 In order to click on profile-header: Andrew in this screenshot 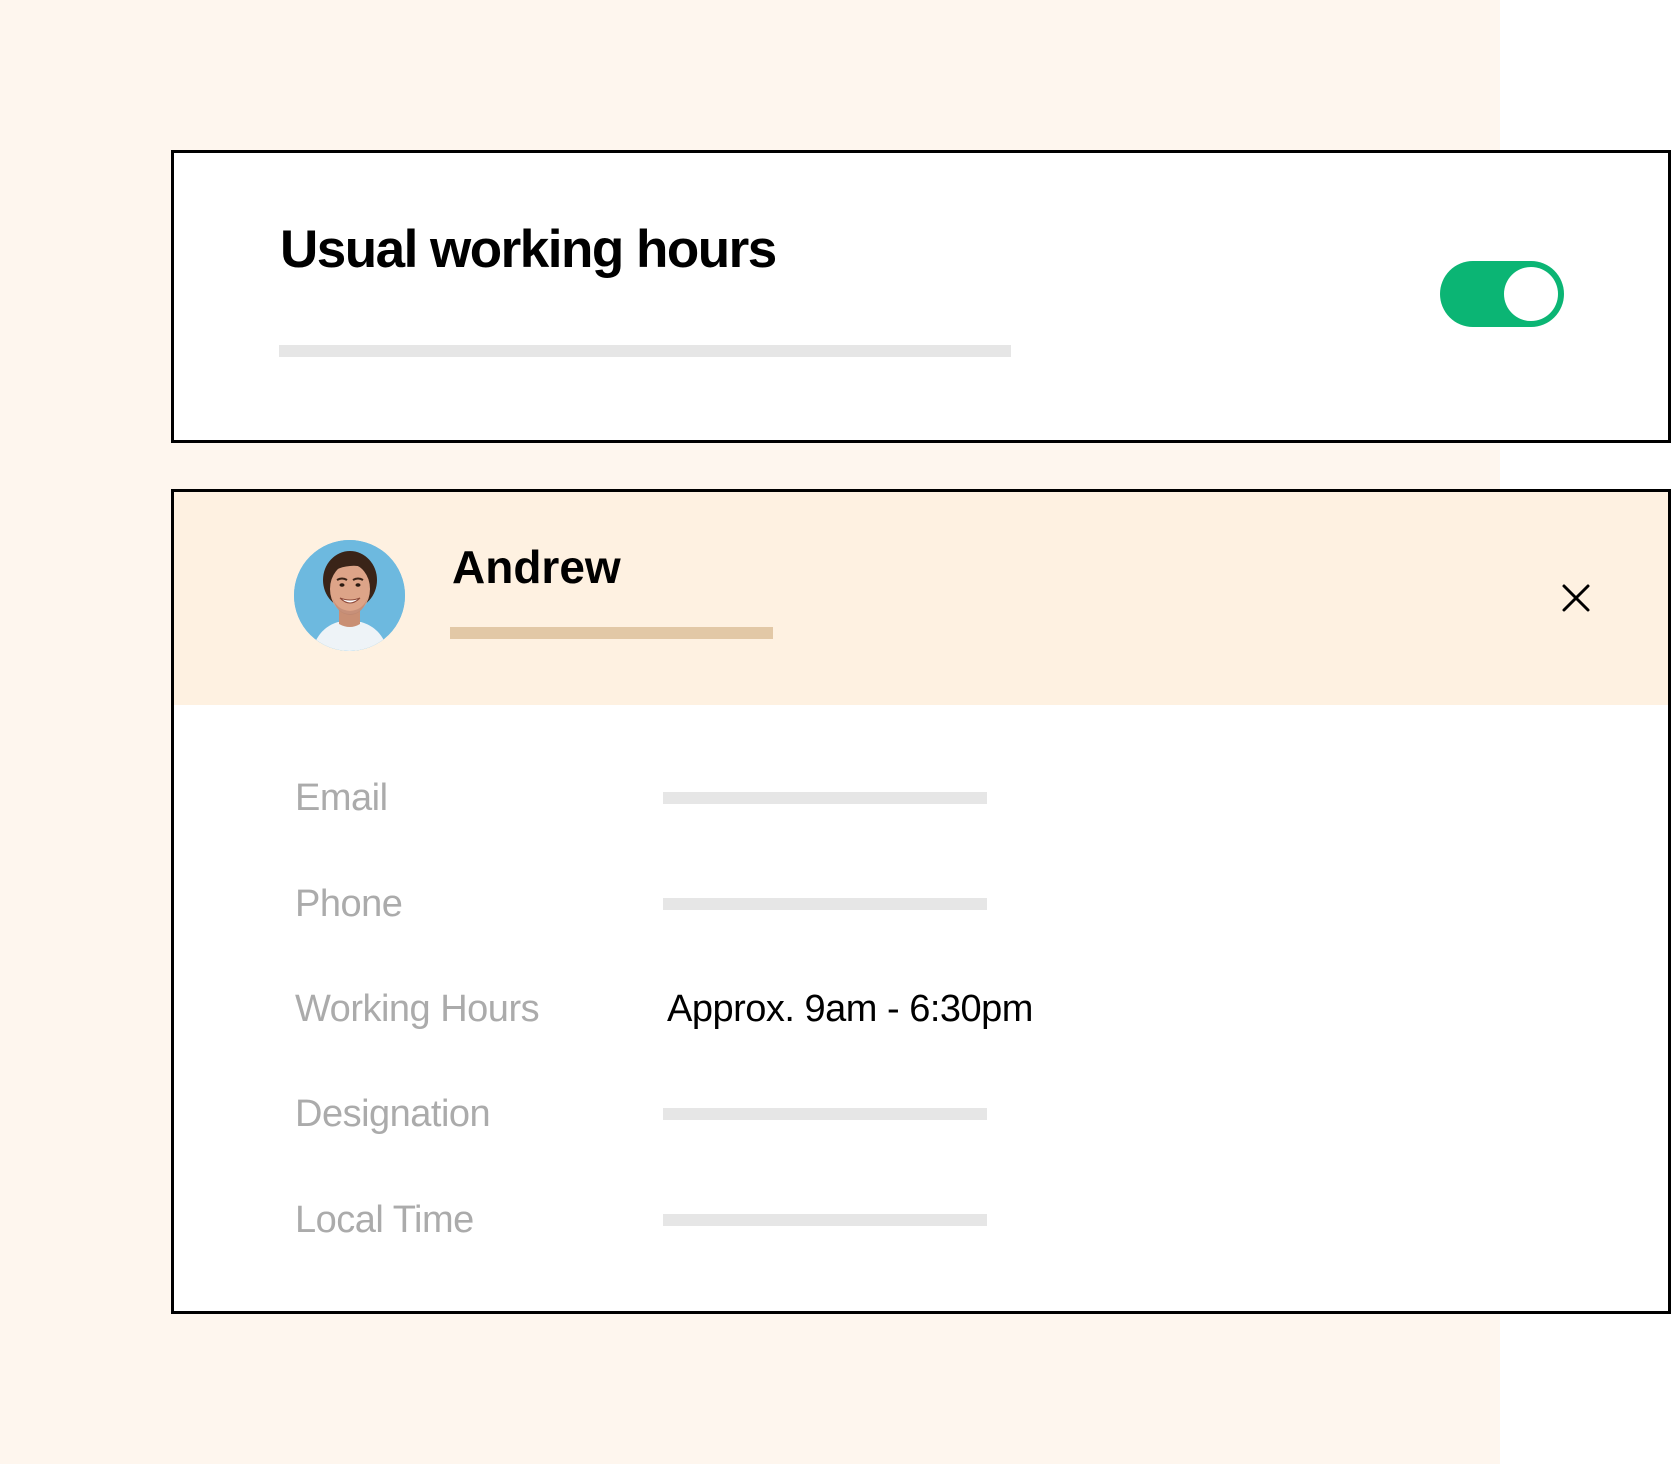, I will do `click(921, 598)`.